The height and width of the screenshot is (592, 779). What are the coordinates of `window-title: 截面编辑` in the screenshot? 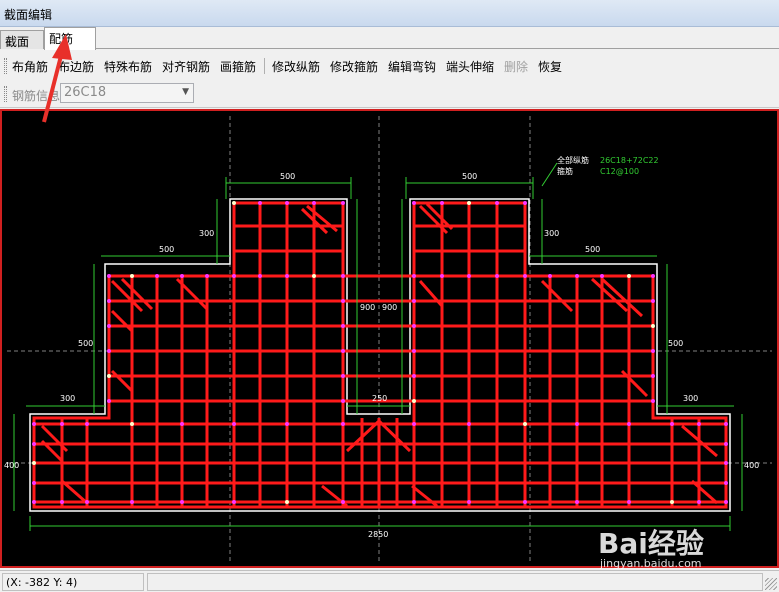 It's located at (28, 15).